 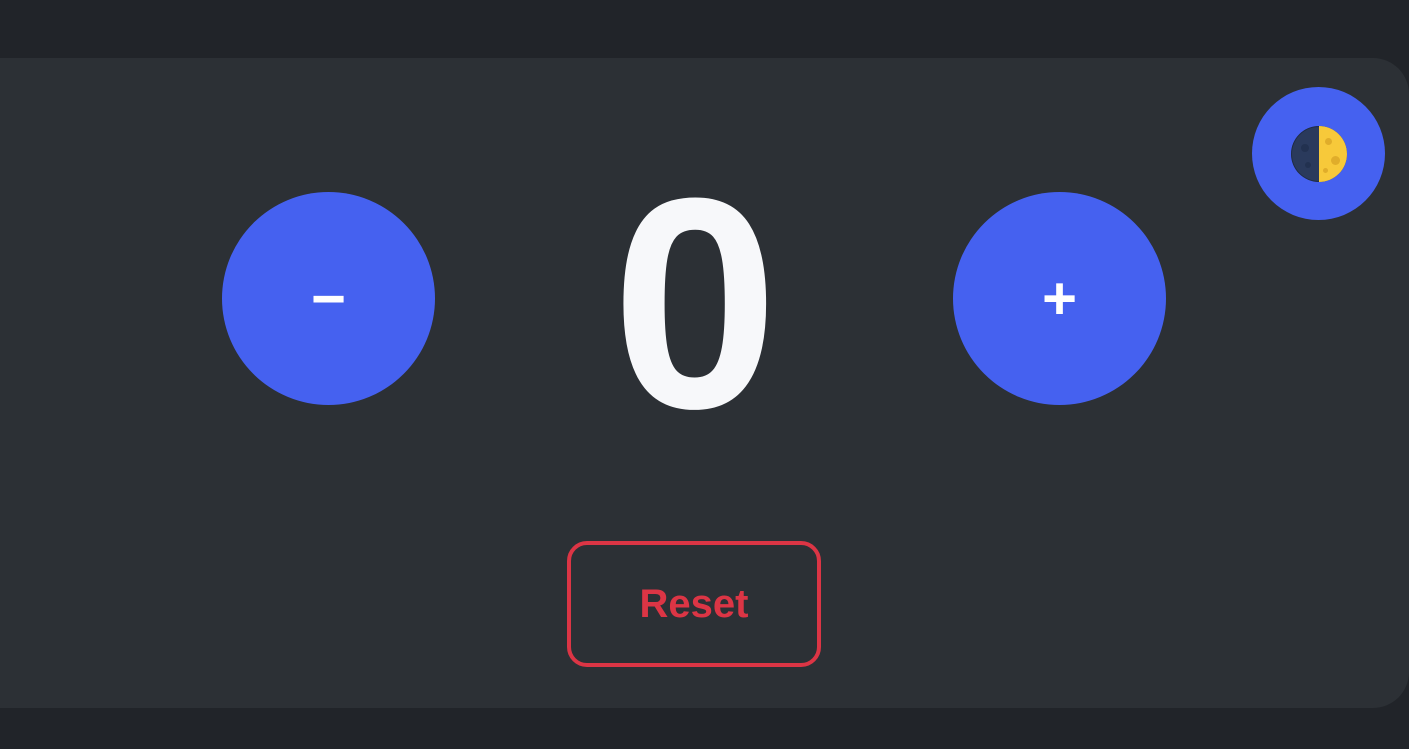 I want to click on increment-label: +, so click(x=1059, y=298).